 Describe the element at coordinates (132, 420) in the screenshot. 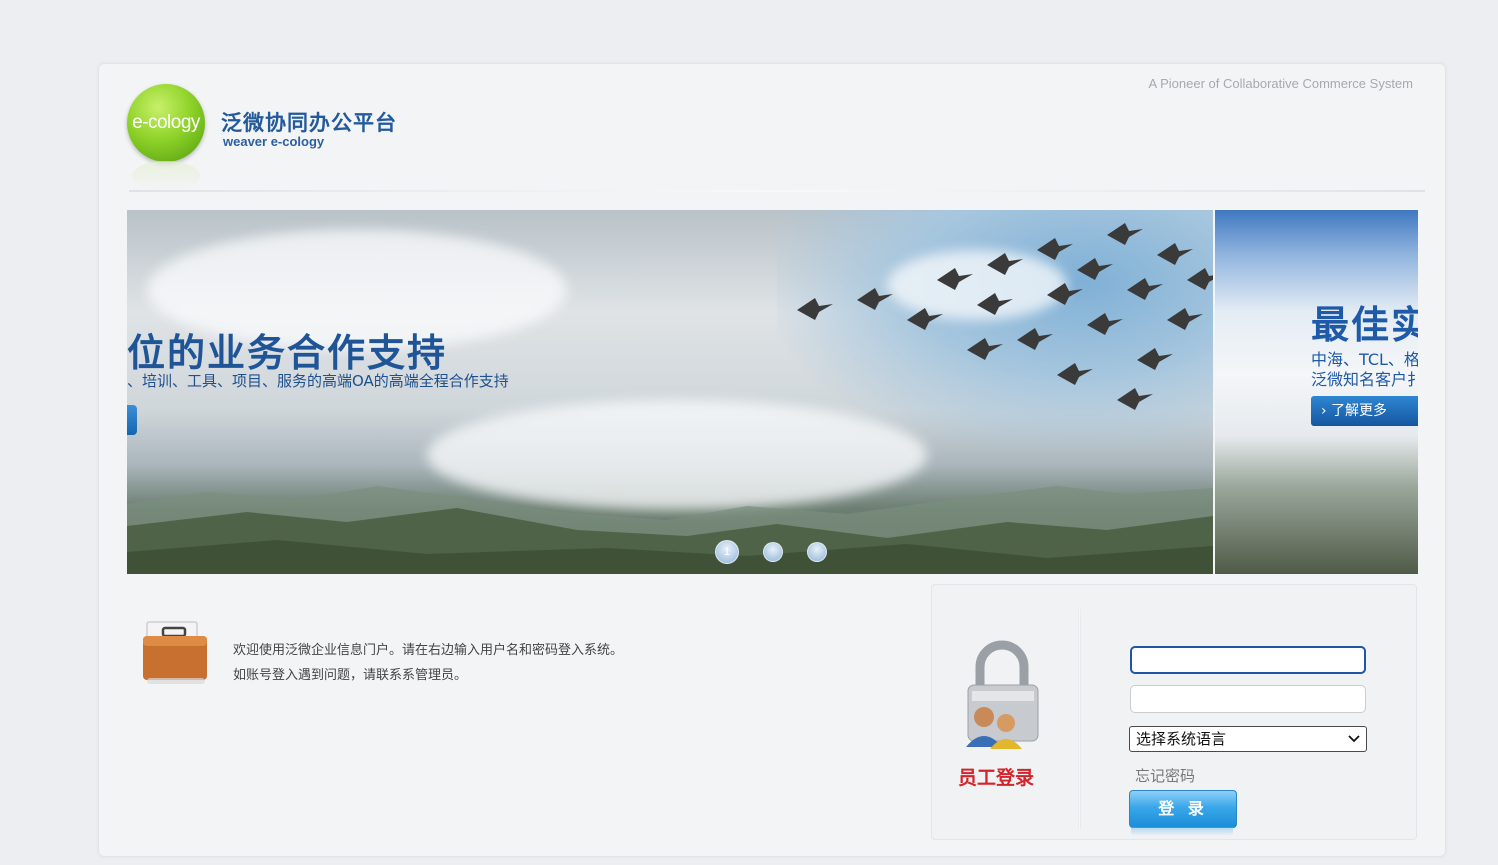

I see `banner-more-button` at that location.